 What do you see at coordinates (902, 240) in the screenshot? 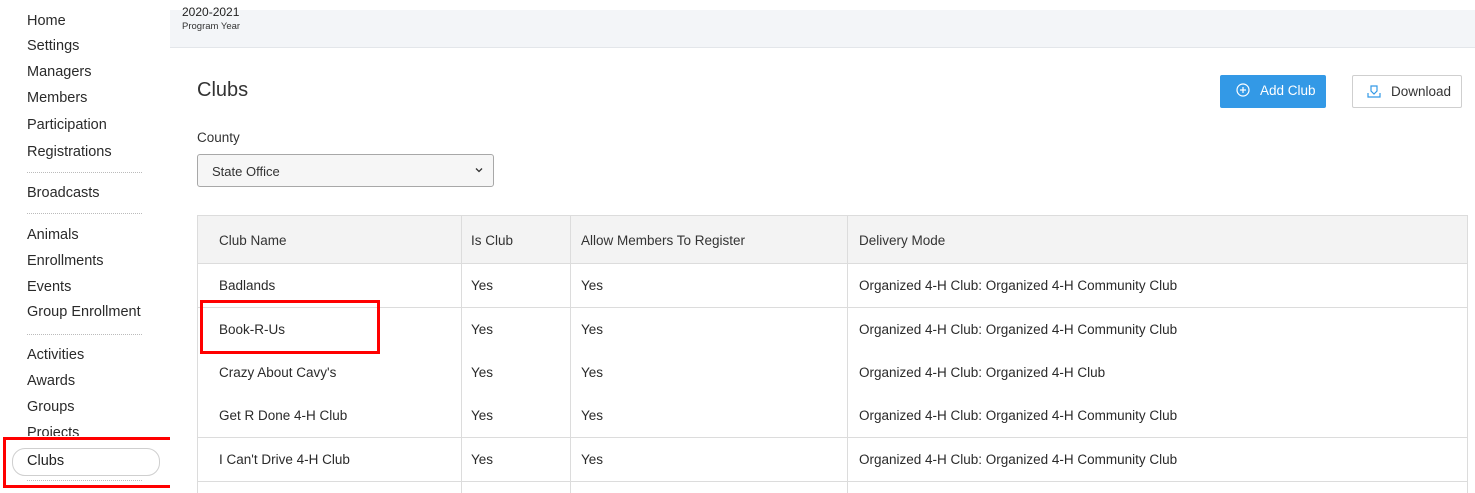
I see `column-header-delivery-mode: Delivery Mode` at bounding box center [902, 240].